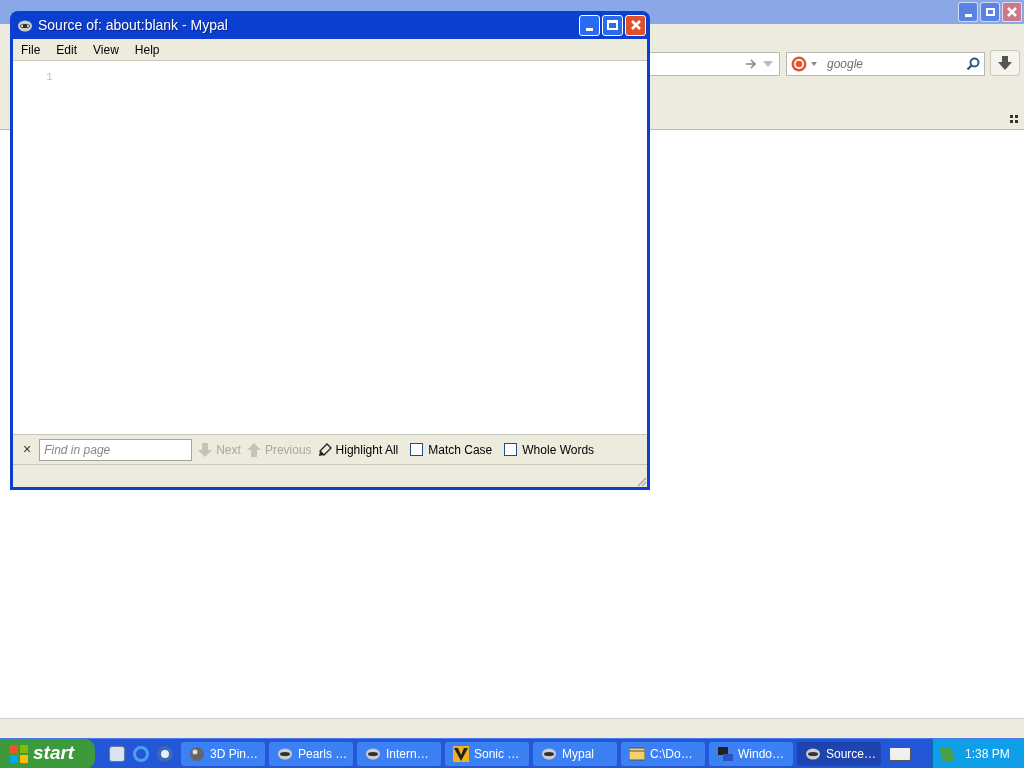 Image resolution: width=1024 pixels, height=768 pixels. Describe the element at coordinates (990, 12) in the screenshot. I see `restore-button` at that location.